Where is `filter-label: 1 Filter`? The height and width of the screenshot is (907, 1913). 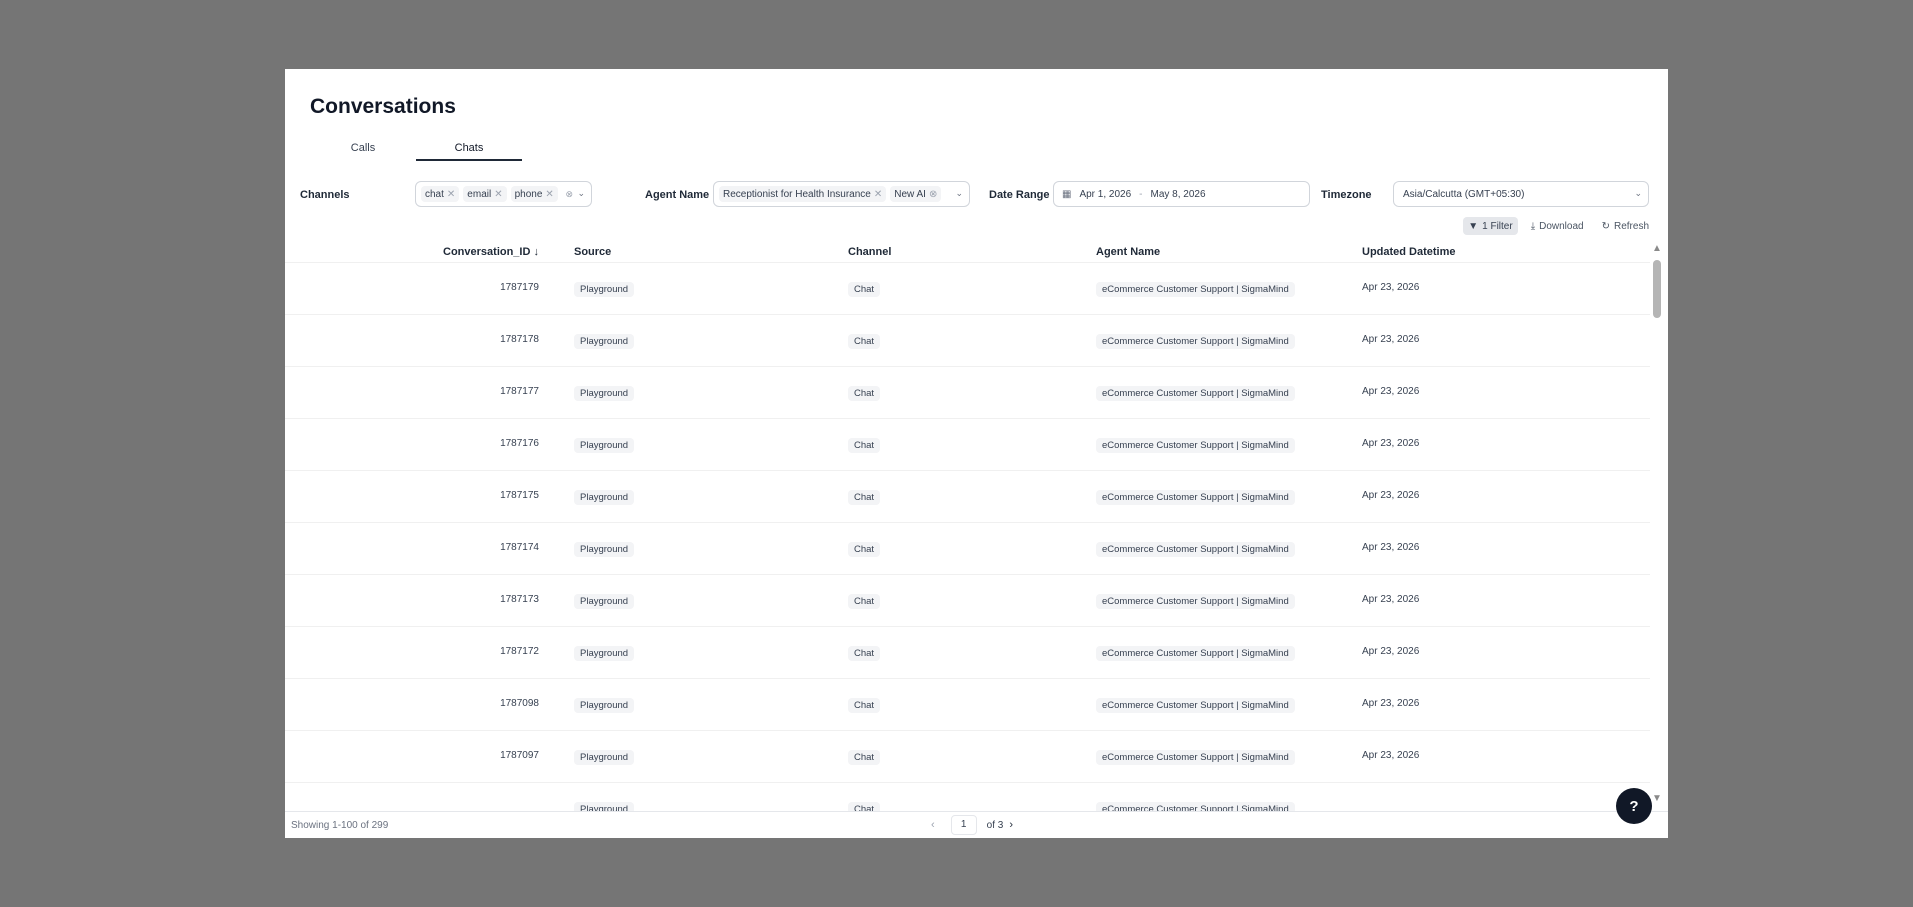
filter-label: 1 Filter is located at coordinates (1497, 226).